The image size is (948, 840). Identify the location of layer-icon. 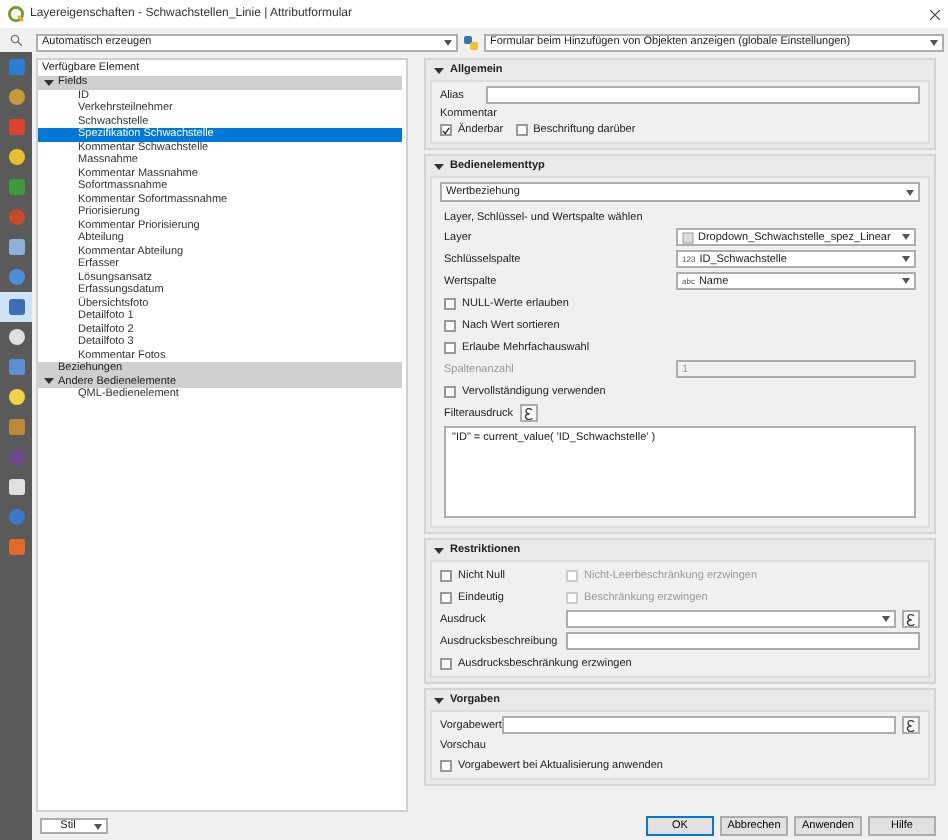
(688, 237).